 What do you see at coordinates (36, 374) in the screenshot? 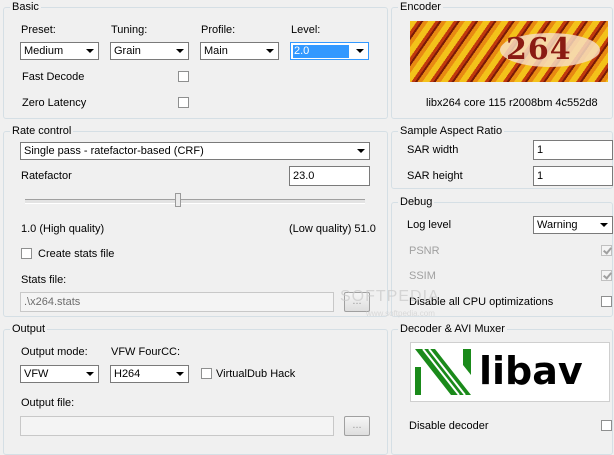
I see `output-mode-value: VFW` at bounding box center [36, 374].